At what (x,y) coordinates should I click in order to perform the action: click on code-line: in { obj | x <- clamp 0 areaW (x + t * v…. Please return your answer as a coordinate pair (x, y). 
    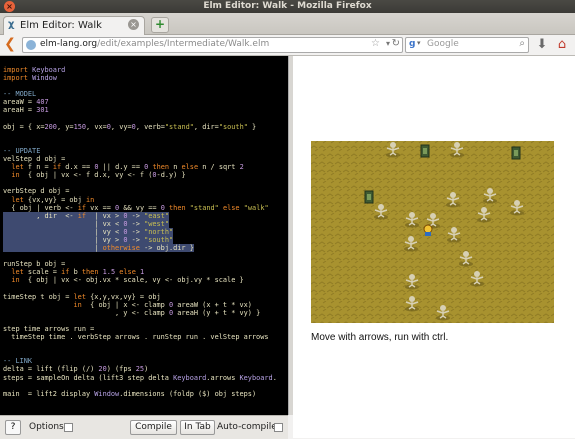
    Looking at the image, I should click on (162, 304).